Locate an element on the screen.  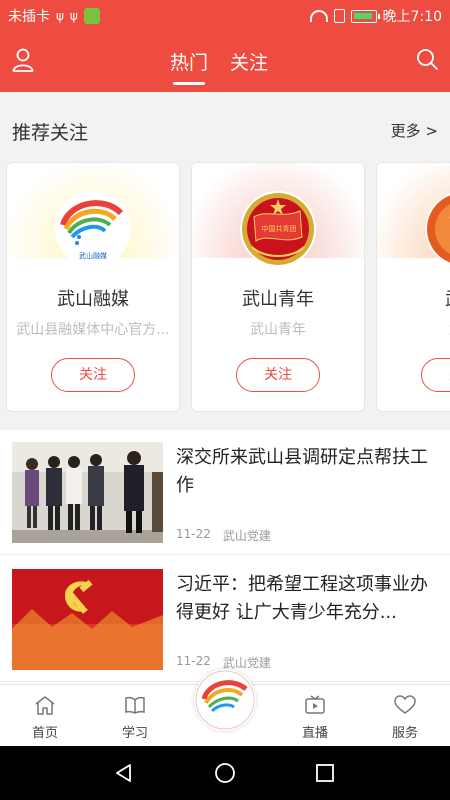
status-bar: 未插卡 ψ ψ 晚上7:10 is located at coordinates (225, 15).